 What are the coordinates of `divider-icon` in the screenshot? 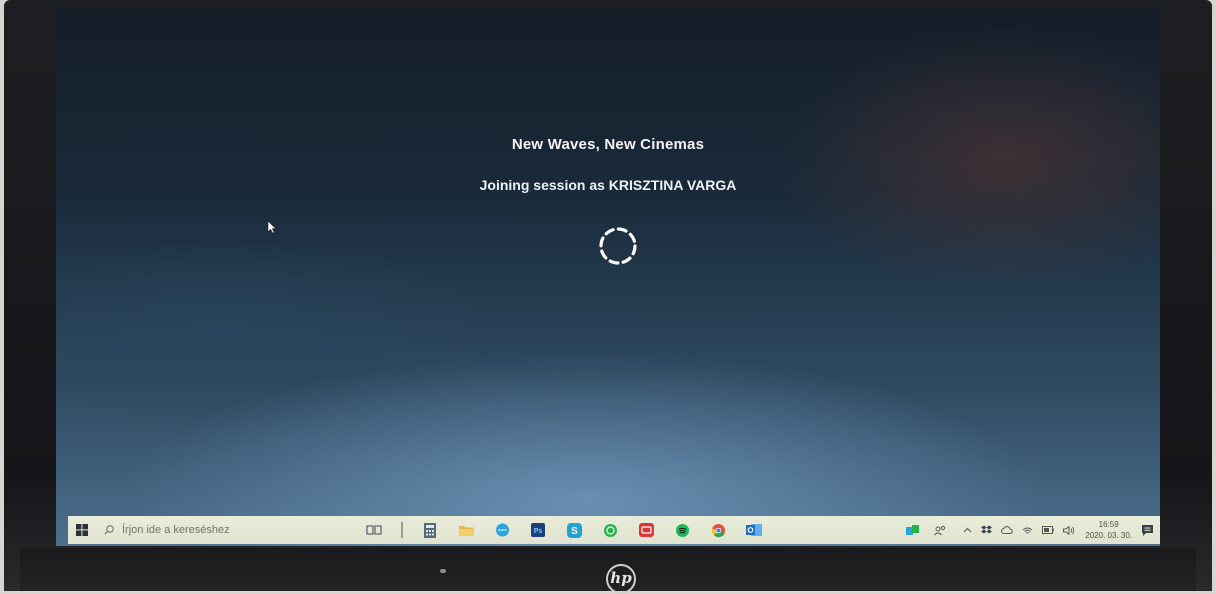 It's located at (402, 530).